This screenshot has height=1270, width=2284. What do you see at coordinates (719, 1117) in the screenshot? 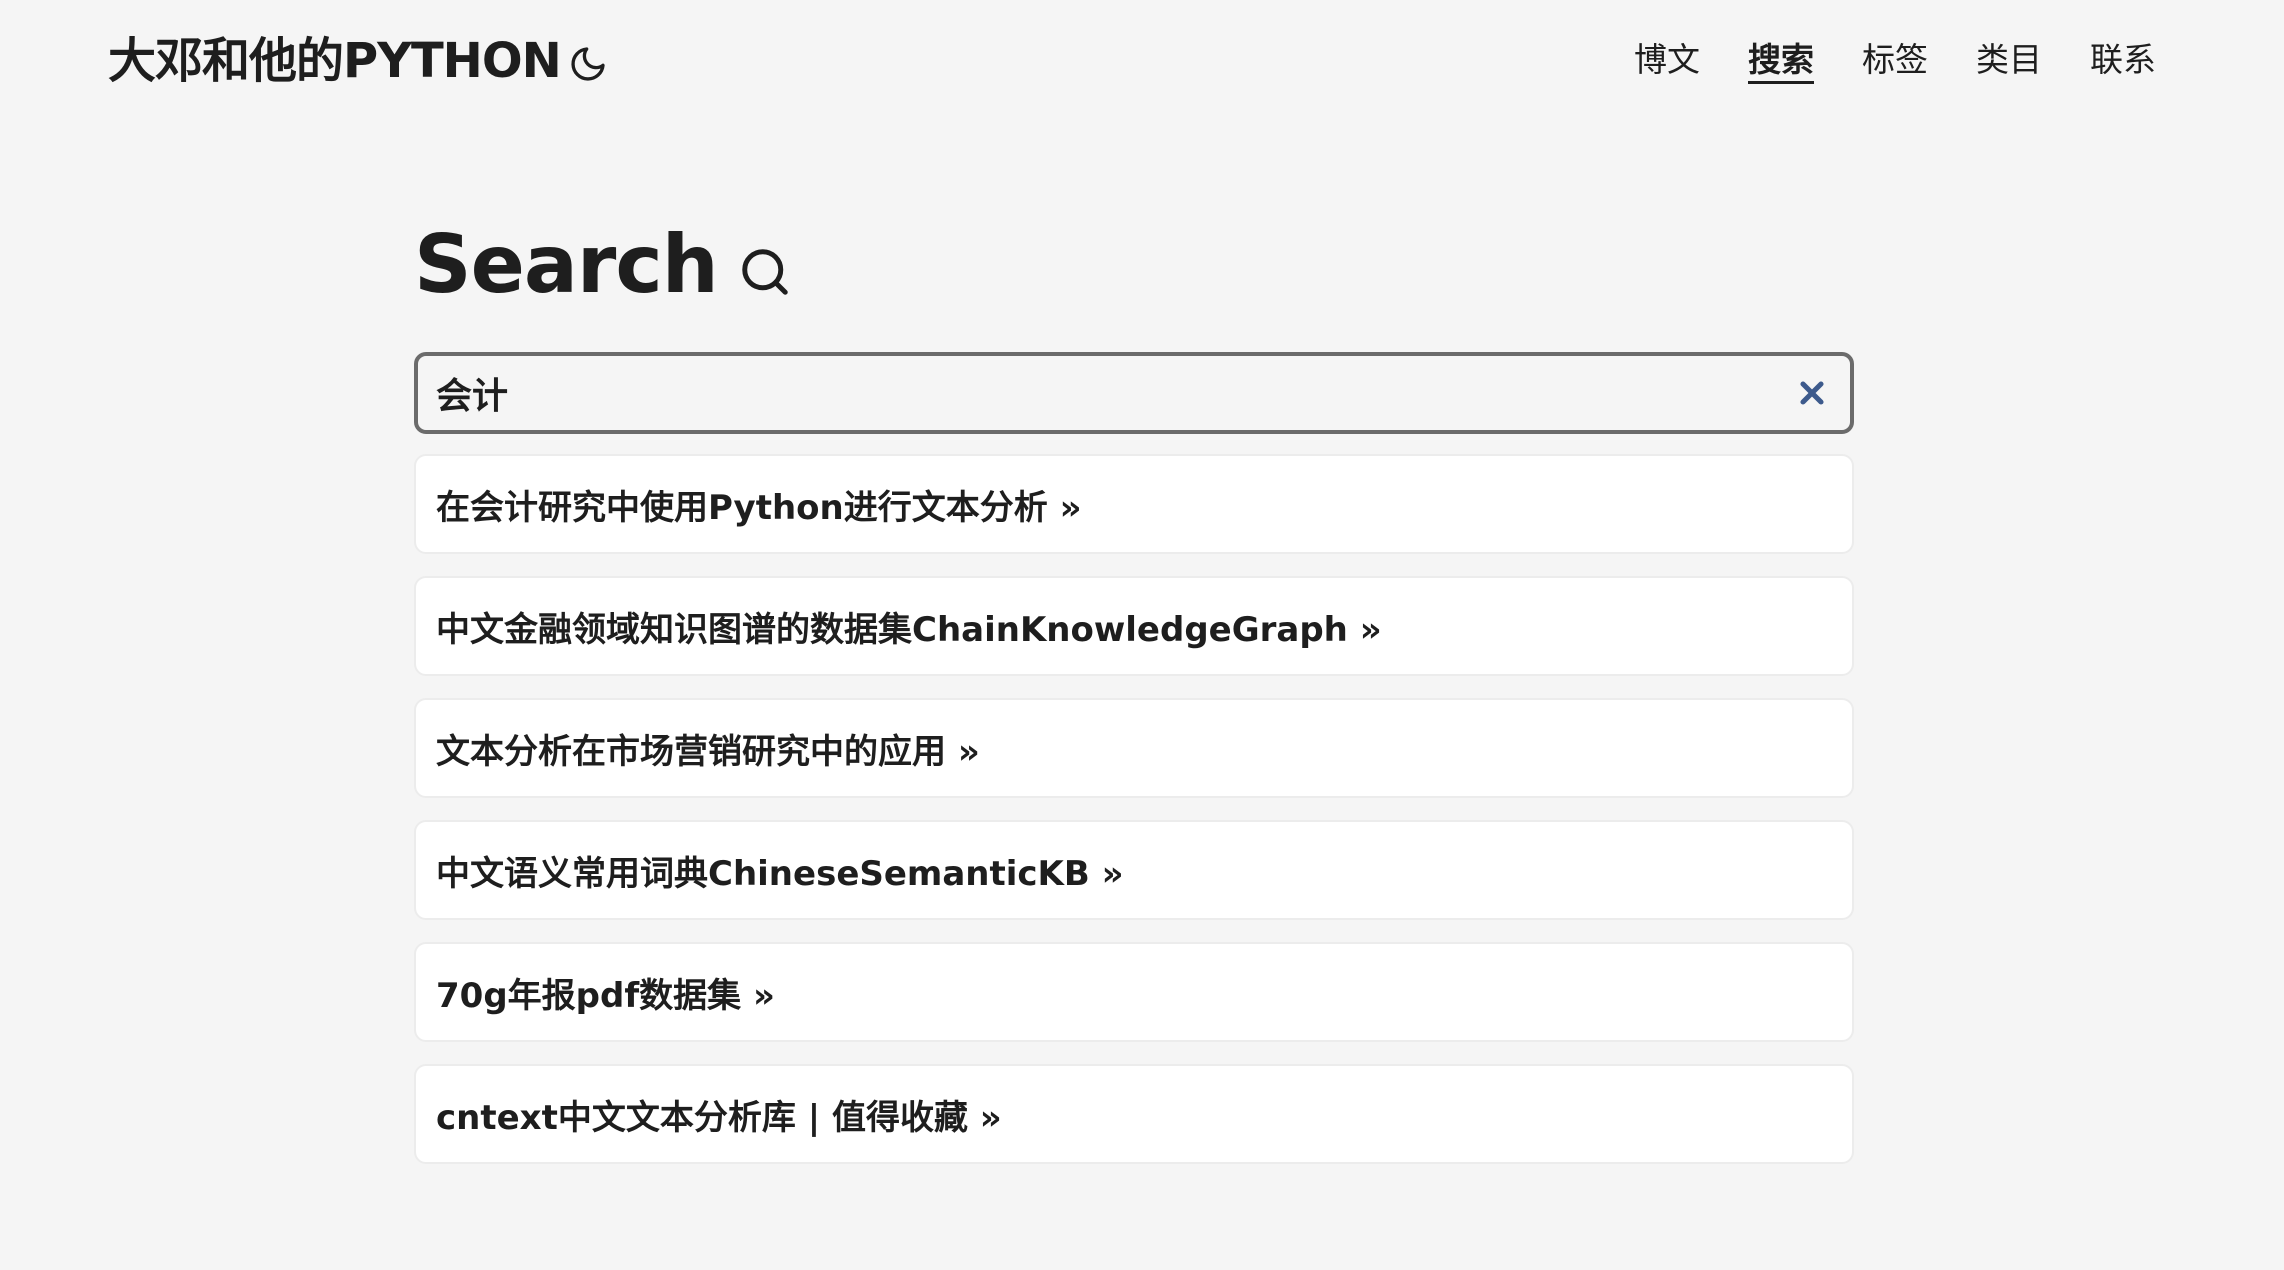
I see `result-title: cntext中文文本分析库 | 值得收藏 »` at bounding box center [719, 1117].